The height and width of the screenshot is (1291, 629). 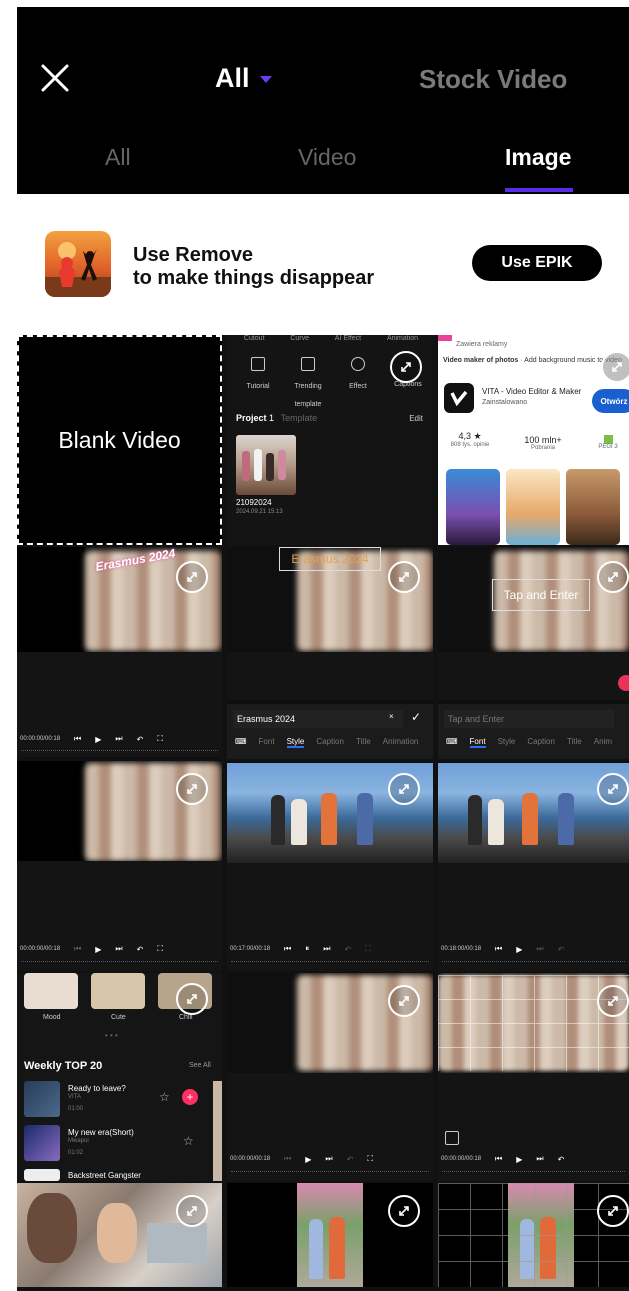 I want to click on caption-bold: Video maker of photos, so click(x=481, y=360).